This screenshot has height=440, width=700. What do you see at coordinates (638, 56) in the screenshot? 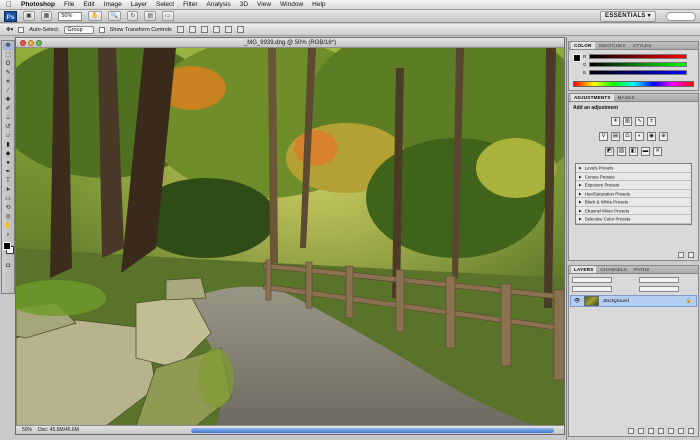
I see `red-slider` at bounding box center [638, 56].